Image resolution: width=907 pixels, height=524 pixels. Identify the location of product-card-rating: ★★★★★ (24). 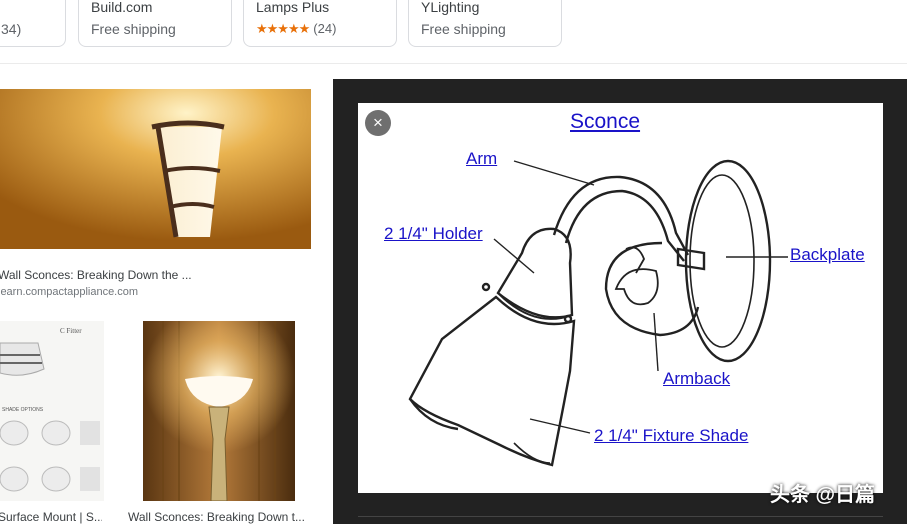
(296, 28).